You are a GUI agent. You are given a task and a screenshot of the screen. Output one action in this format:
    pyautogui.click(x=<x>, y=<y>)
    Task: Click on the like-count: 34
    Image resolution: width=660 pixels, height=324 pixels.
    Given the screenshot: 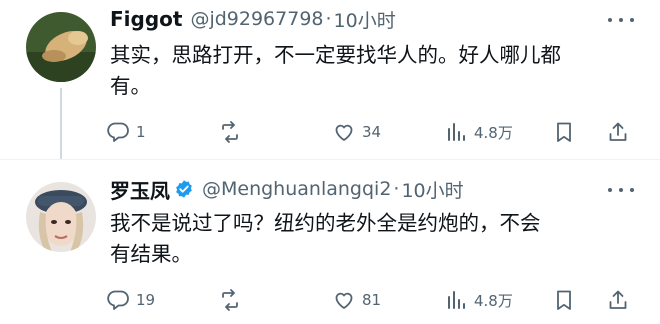 What is the action you would take?
    pyautogui.click(x=372, y=132)
    